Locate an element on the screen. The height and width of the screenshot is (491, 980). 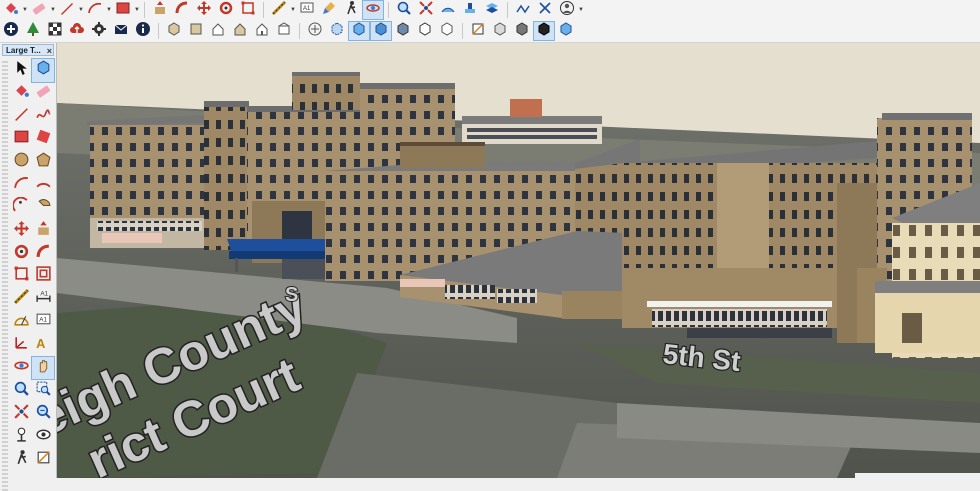
xray-button is located at coordinates (315, 31).